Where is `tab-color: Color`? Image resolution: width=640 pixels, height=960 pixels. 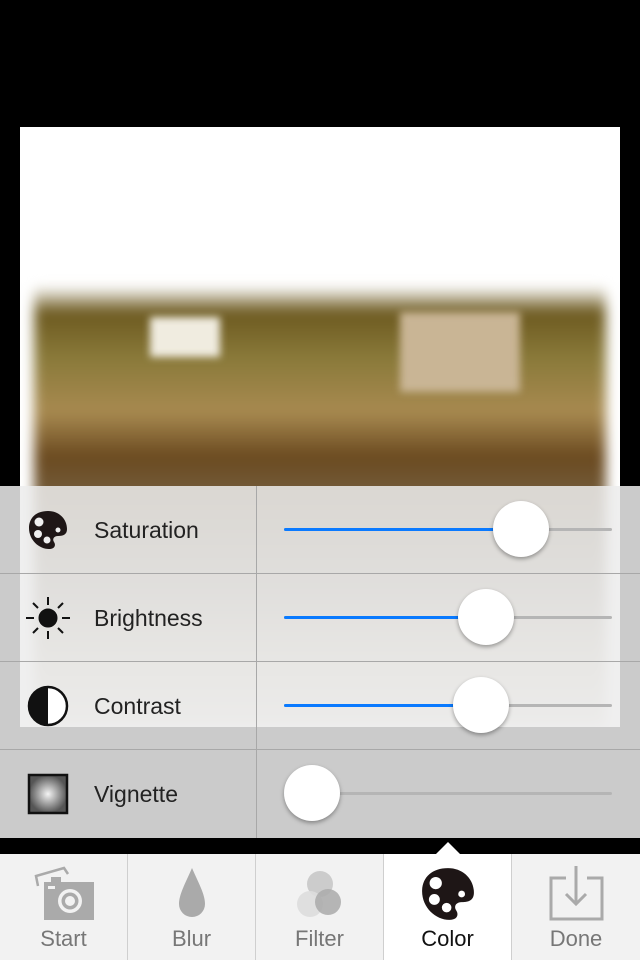 tab-color: Color is located at coordinates (448, 907).